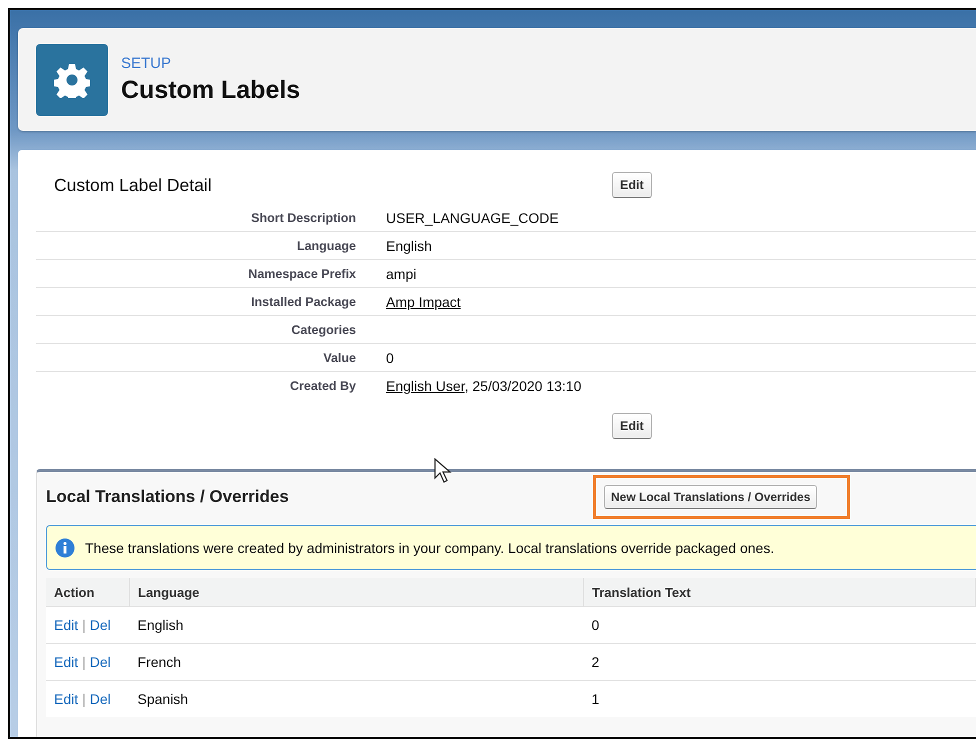 The width and height of the screenshot is (976, 743). Describe the element at coordinates (146, 63) in the screenshot. I see `breadcrumb-label: SETUP` at that location.